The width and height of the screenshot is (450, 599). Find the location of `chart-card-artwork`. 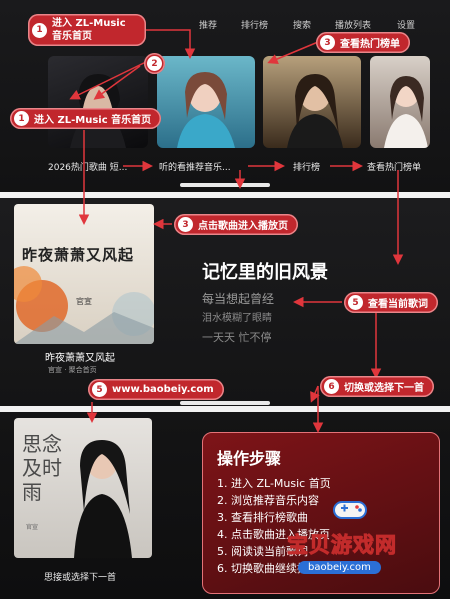

chart-card-artwork is located at coordinates (315, 111).